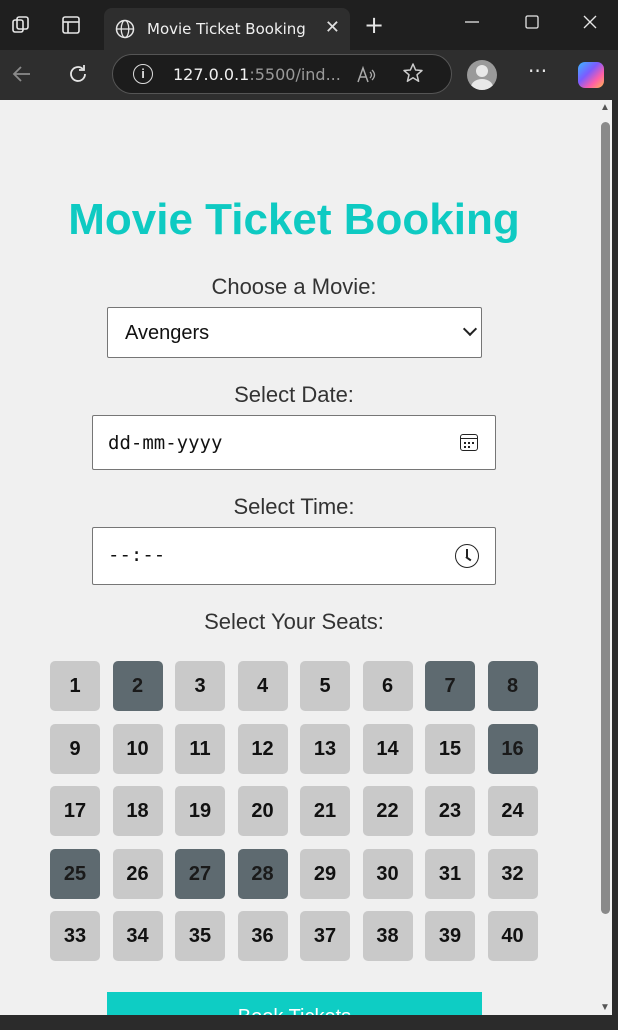 The width and height of the screenshot is (618, 1030). Describe the element at coordinates (532, 24) in the screenshot. I see `maximize-icon` at that location.